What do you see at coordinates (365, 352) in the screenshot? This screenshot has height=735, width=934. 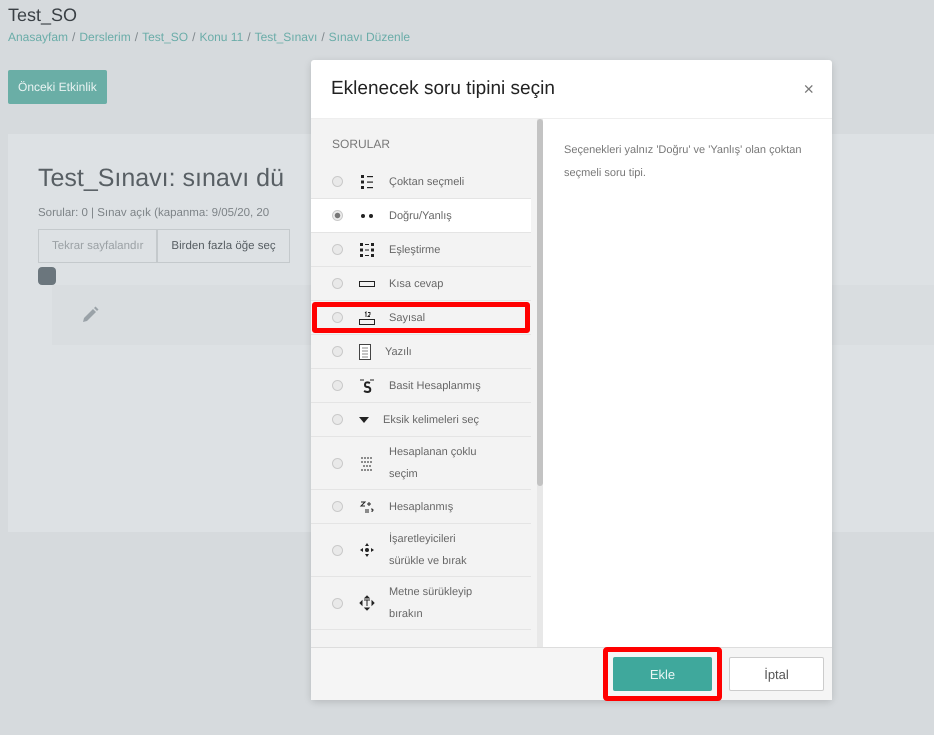 I see `document-icon` at bounding box center [365, 352].